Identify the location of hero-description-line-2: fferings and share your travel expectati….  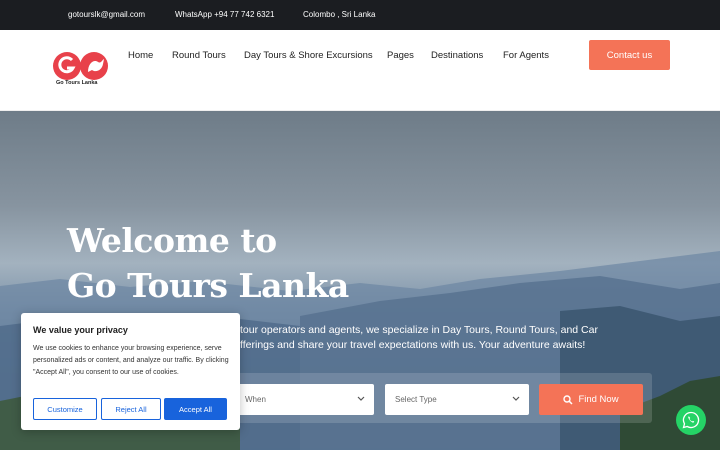
(413, 345).